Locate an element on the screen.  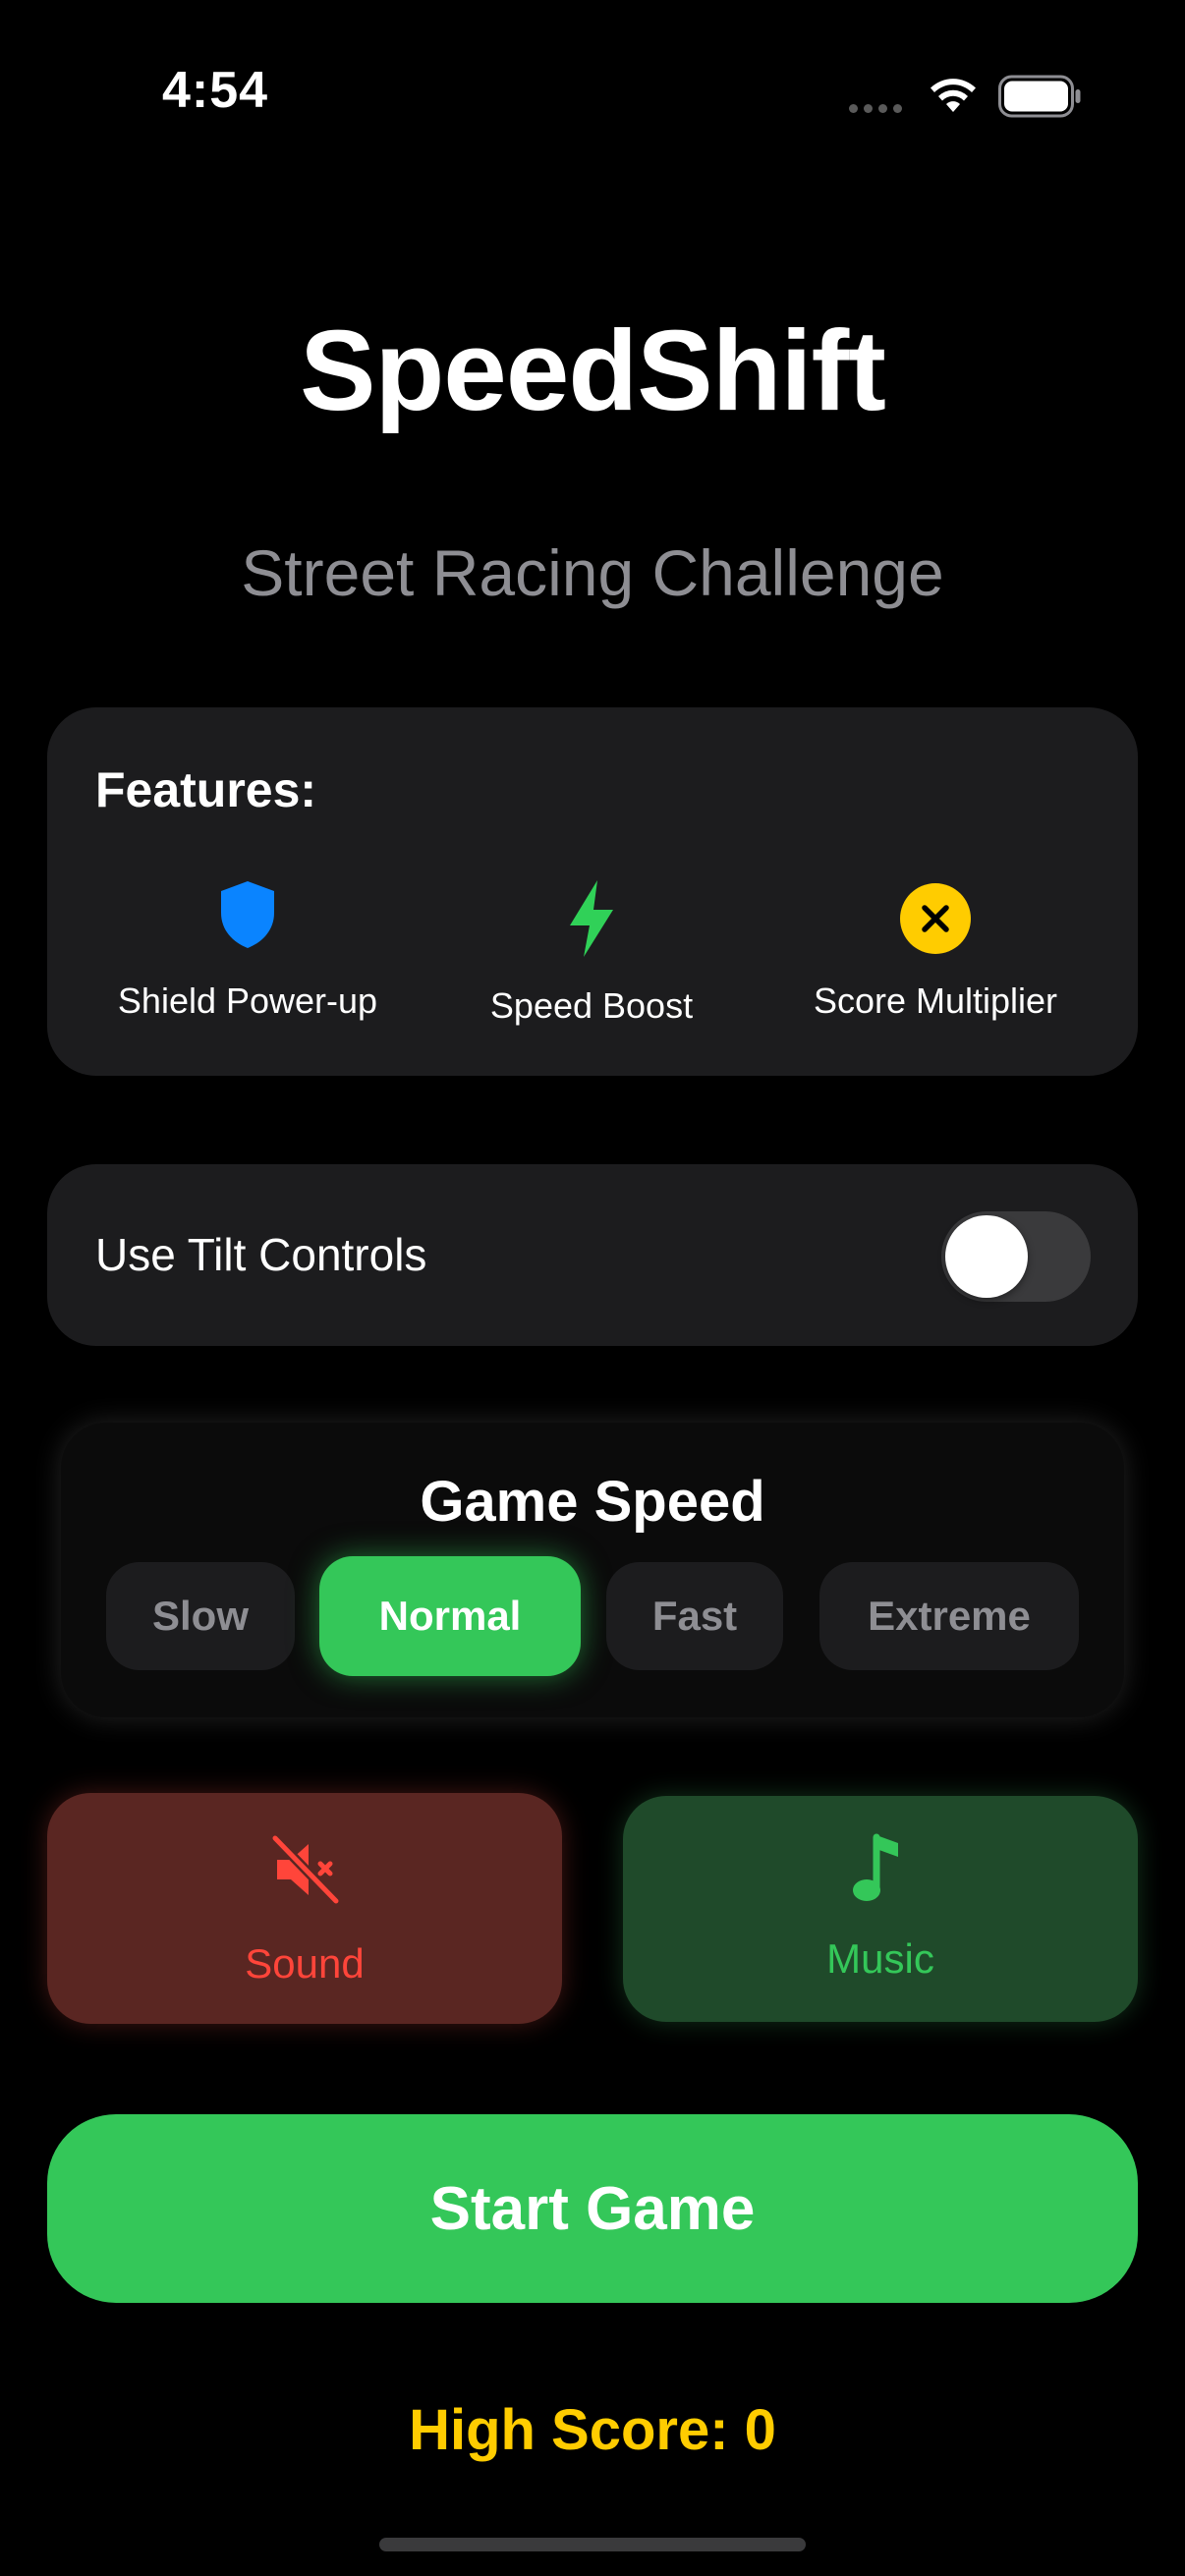
speed-option-normal: Normal is located at coordinates (450, 1616).